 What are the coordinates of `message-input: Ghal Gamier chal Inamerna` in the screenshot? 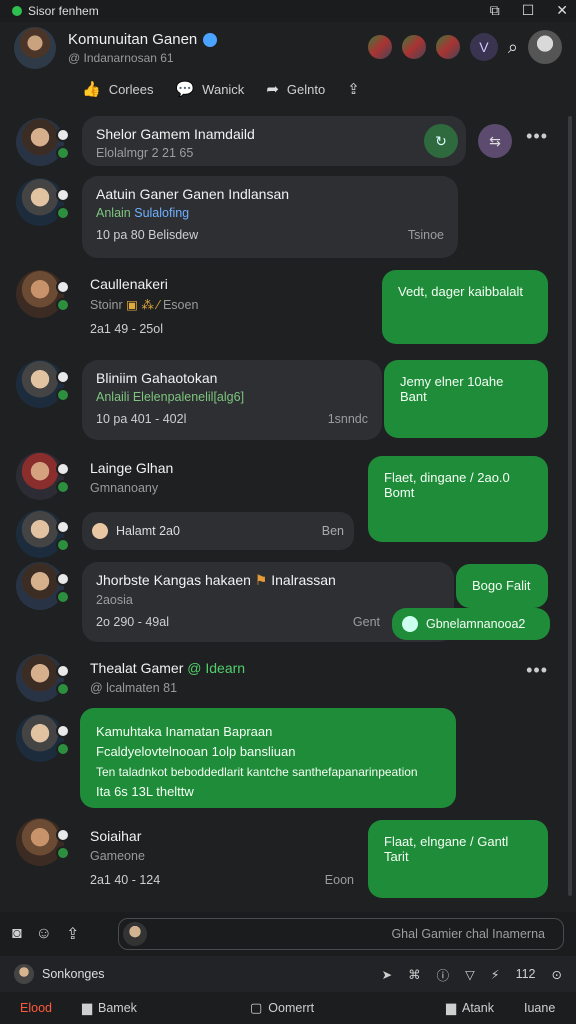 It's located at (341, 934).